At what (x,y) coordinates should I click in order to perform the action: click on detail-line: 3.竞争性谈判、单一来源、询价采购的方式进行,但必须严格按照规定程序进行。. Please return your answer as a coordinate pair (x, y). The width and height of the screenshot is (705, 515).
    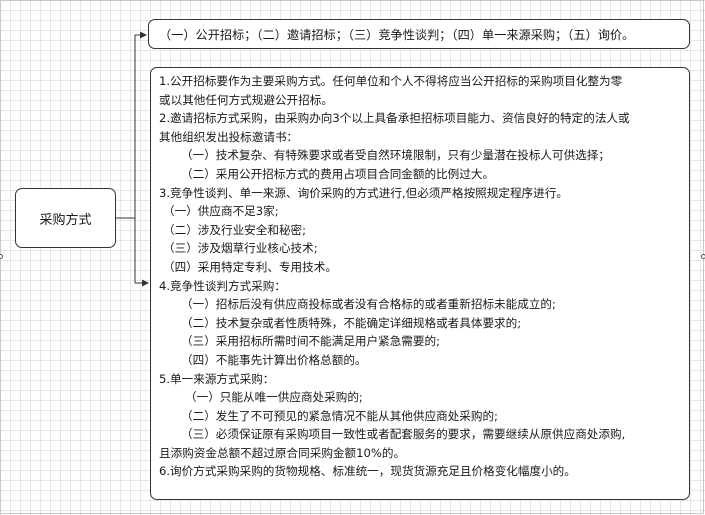
    Looking at the image, I should click on (363, 192).